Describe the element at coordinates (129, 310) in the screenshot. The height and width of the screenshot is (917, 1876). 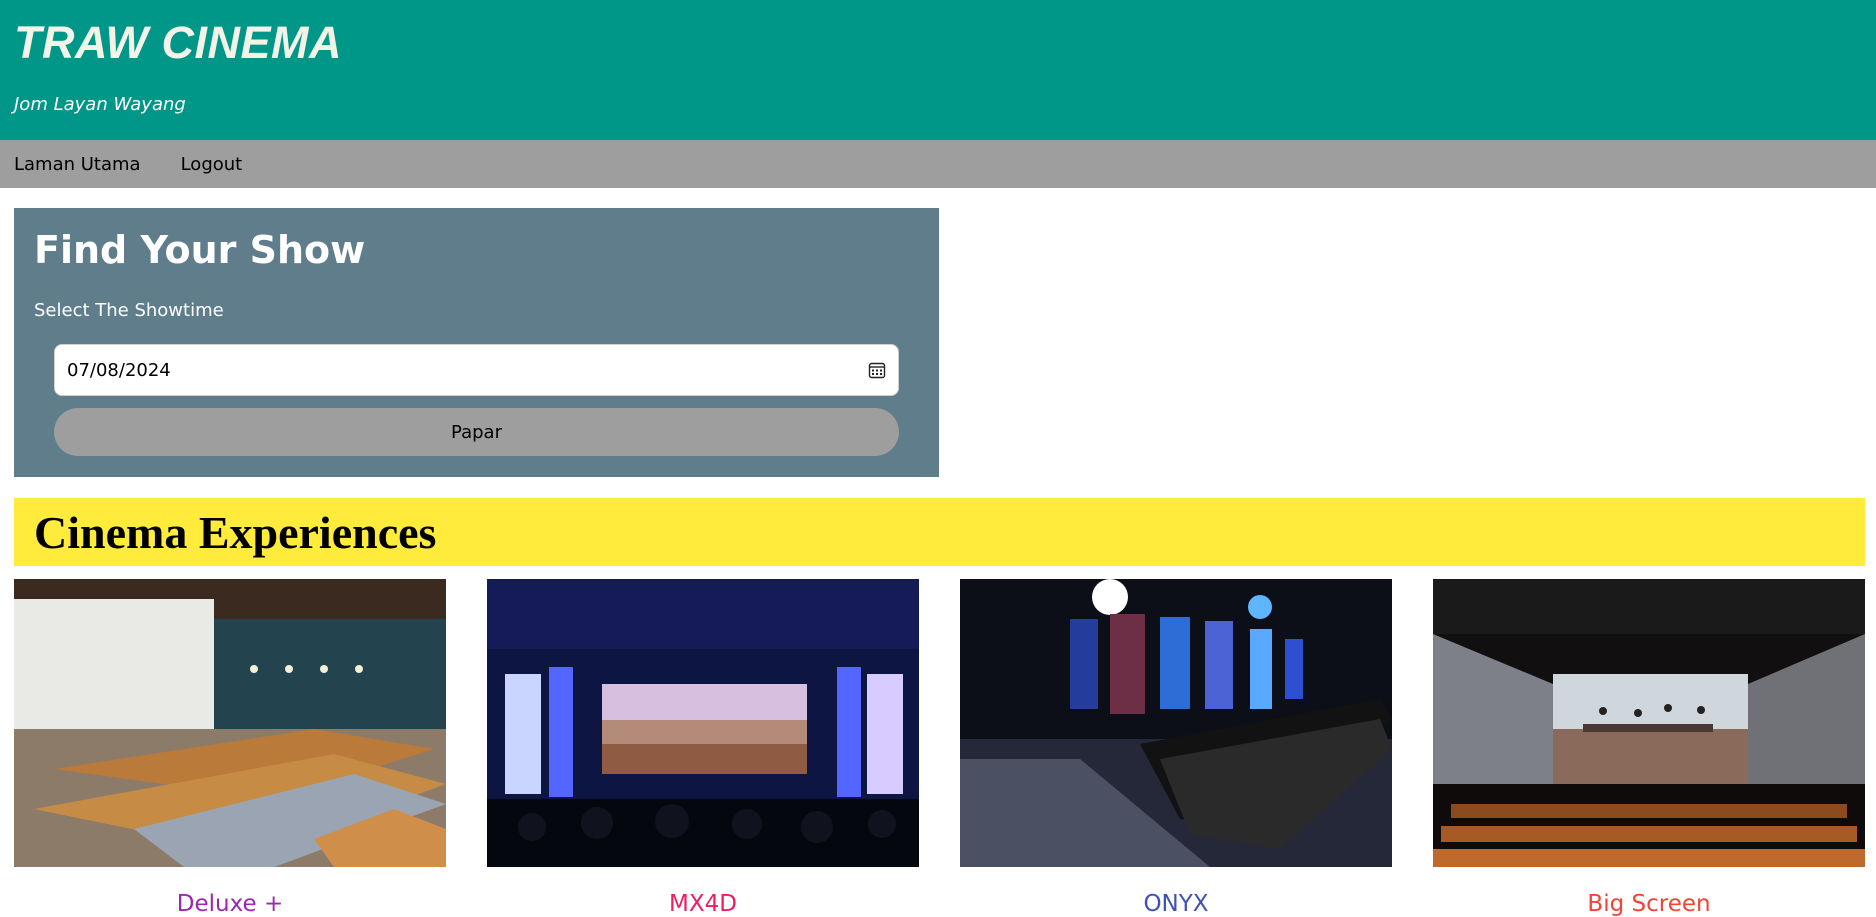
I see `showtime-label: Select The Showtime` at that location.